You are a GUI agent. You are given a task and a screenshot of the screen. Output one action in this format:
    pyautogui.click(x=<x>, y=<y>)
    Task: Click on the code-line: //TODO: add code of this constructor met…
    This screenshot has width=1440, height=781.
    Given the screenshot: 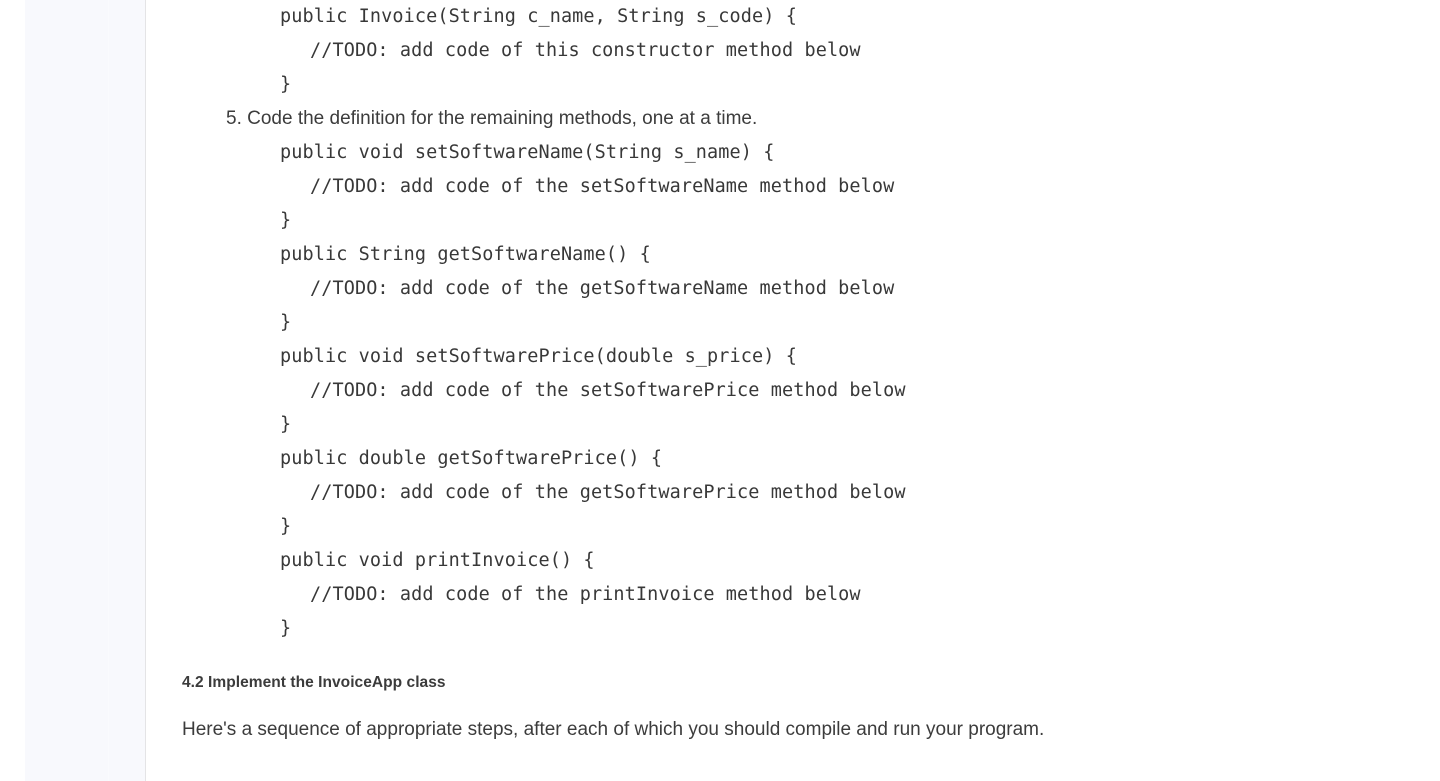 What is the action you would take?
    pyautogui.click(x=585, y=50)
    